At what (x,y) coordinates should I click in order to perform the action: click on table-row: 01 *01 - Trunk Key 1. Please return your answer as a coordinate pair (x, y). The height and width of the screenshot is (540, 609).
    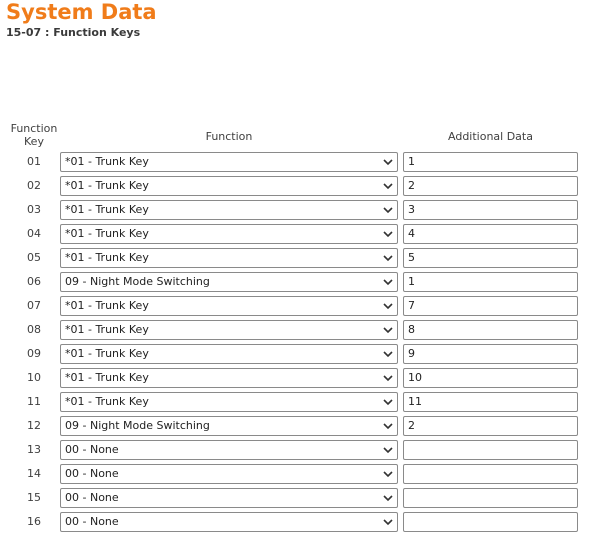
    Looking at the image, I should click on (304, 164).